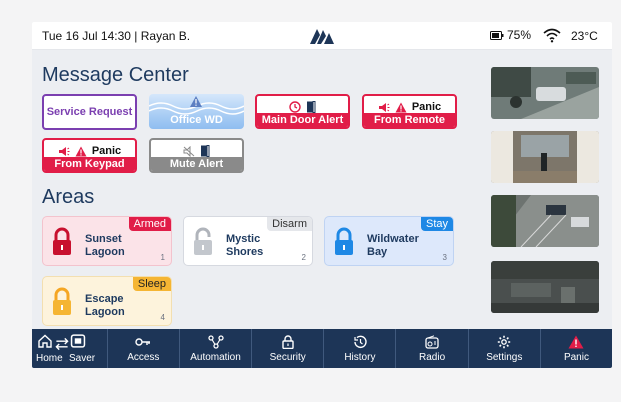 This screenshot has width=621, height=402. I want to click on nav-automation: Automation, so click(216, 348).